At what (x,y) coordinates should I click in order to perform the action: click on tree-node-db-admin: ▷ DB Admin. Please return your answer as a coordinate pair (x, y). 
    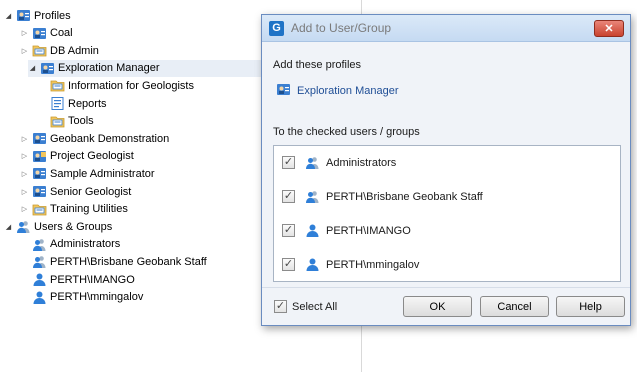
    Looking at the image, I should click on (59, 50).